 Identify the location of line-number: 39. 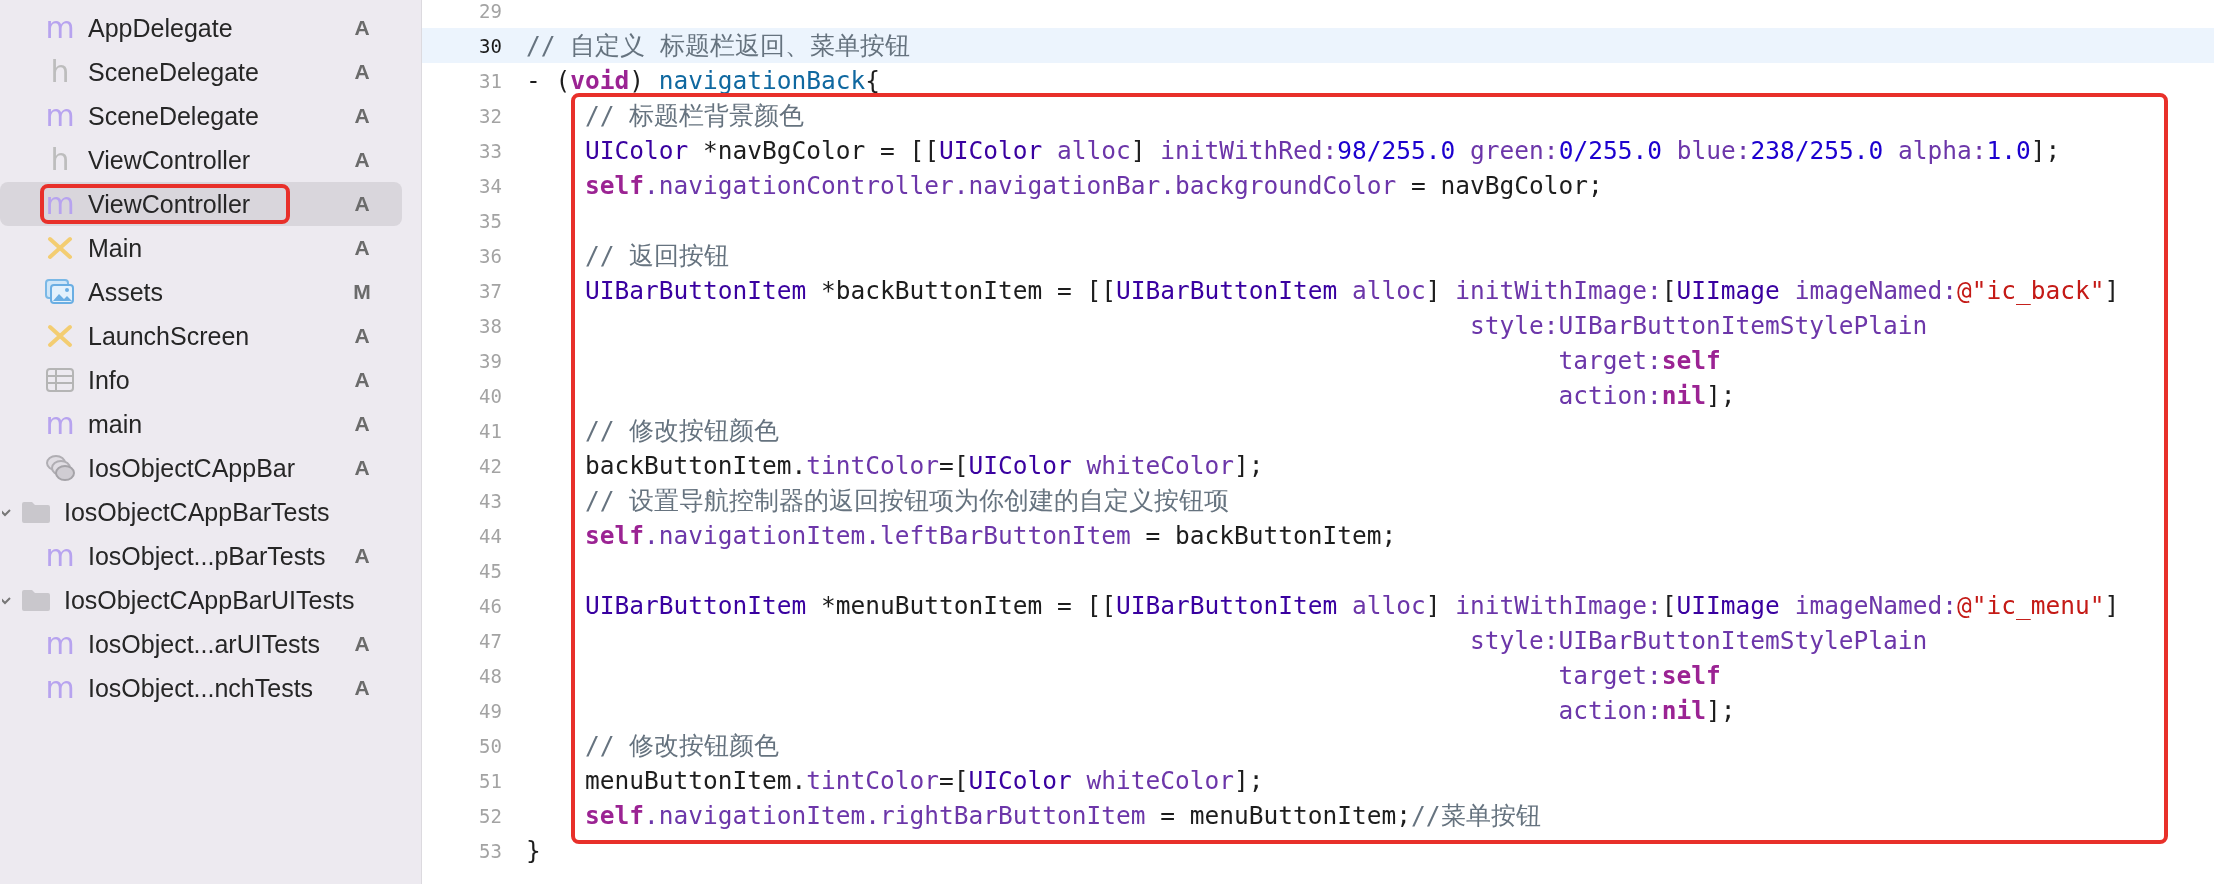
(490, 360).